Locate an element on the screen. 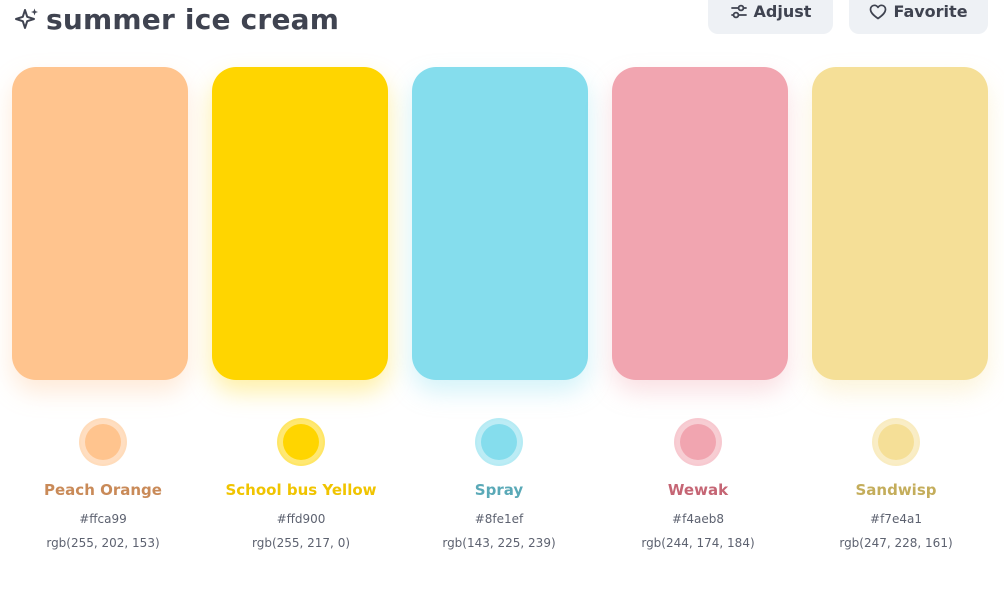  color-hex: #f7e4a1 is located at coordinates (896, 519).